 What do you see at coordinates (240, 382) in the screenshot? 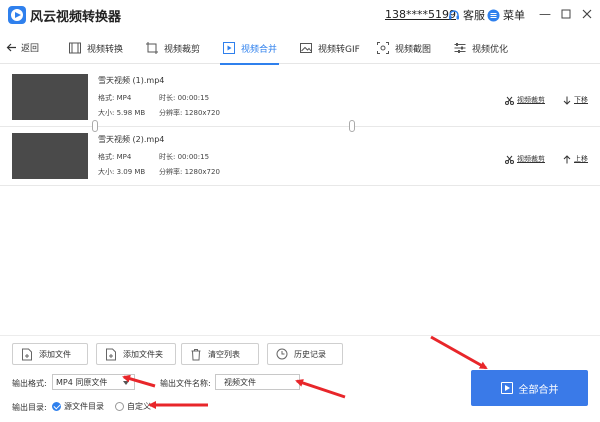
I see `output-name-value: 视频文件` at bounding box center [240, 382].